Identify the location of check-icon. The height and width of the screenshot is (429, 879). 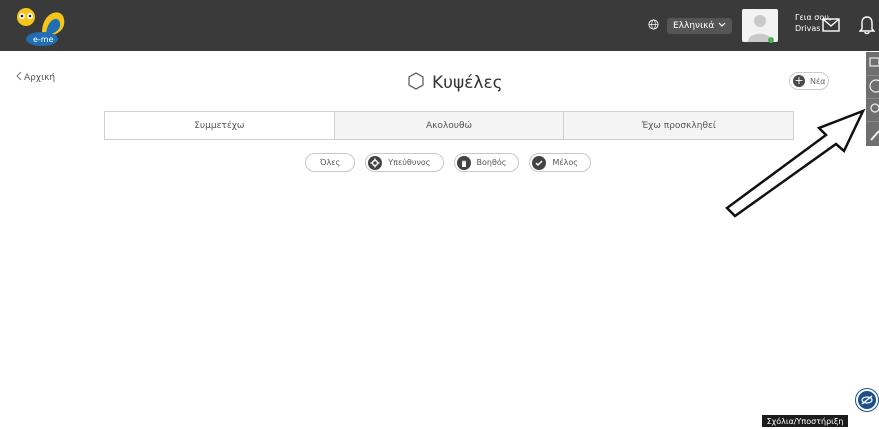
(539, 162).